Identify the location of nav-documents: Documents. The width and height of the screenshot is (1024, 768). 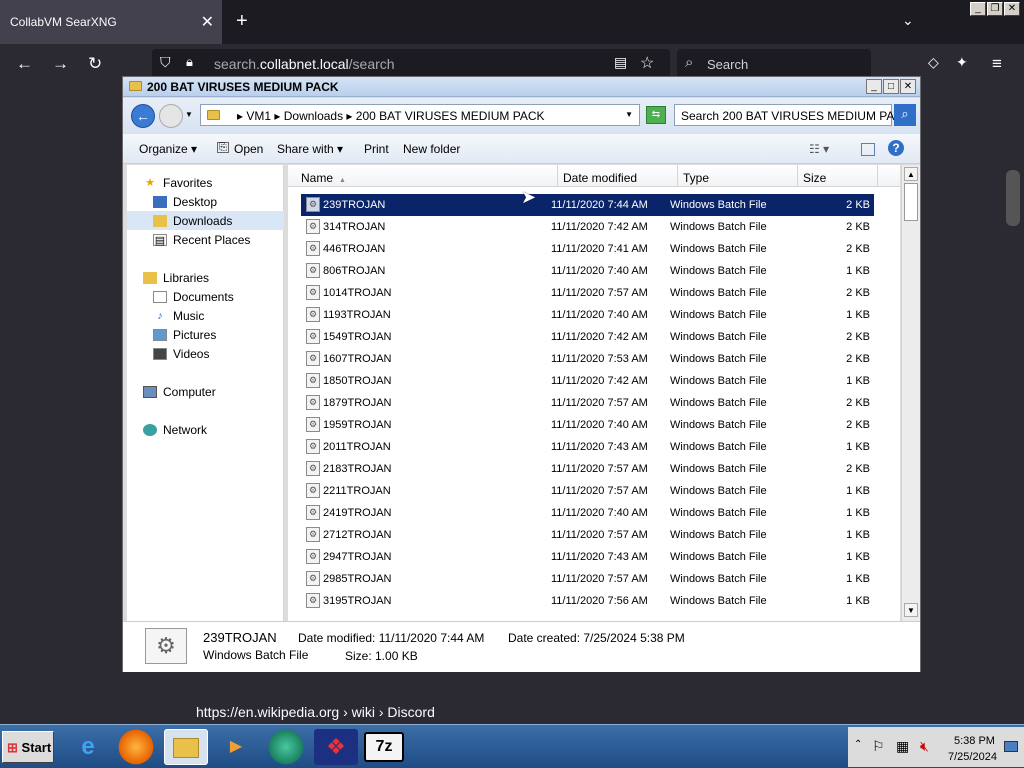
(193, 297).